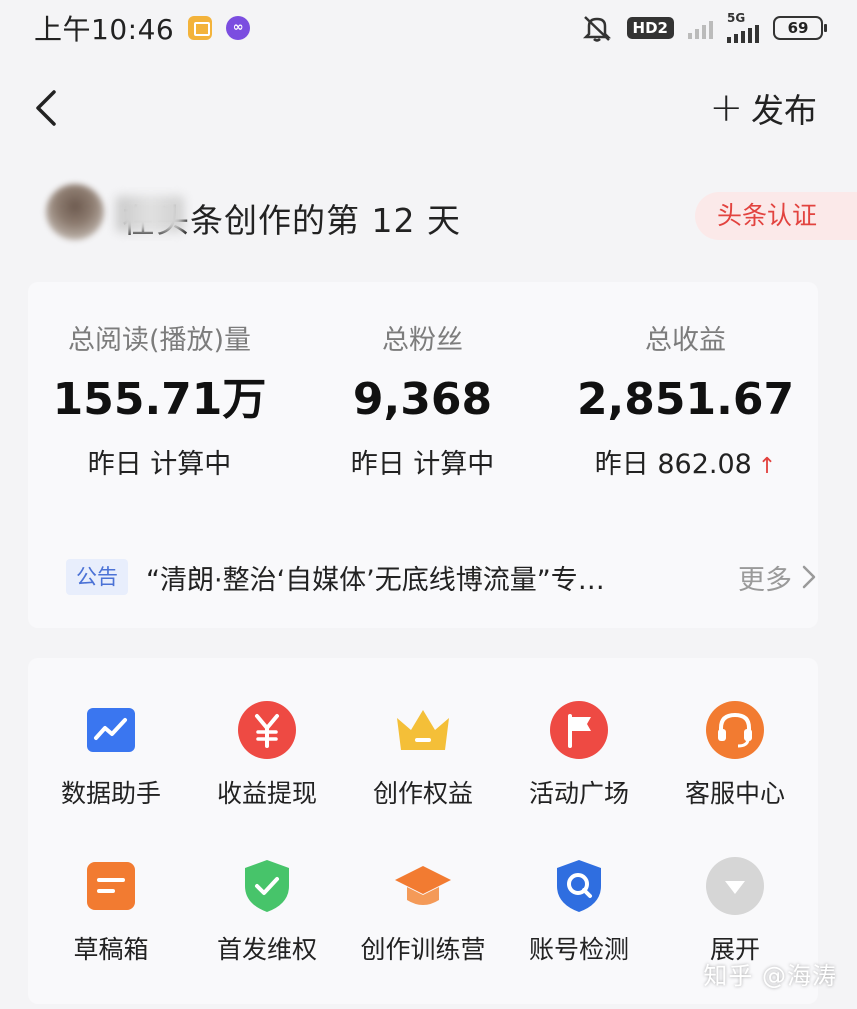 The image size is (857, 1009). I want to click on tool-drafts: 草稿箱, so click(111, 921).